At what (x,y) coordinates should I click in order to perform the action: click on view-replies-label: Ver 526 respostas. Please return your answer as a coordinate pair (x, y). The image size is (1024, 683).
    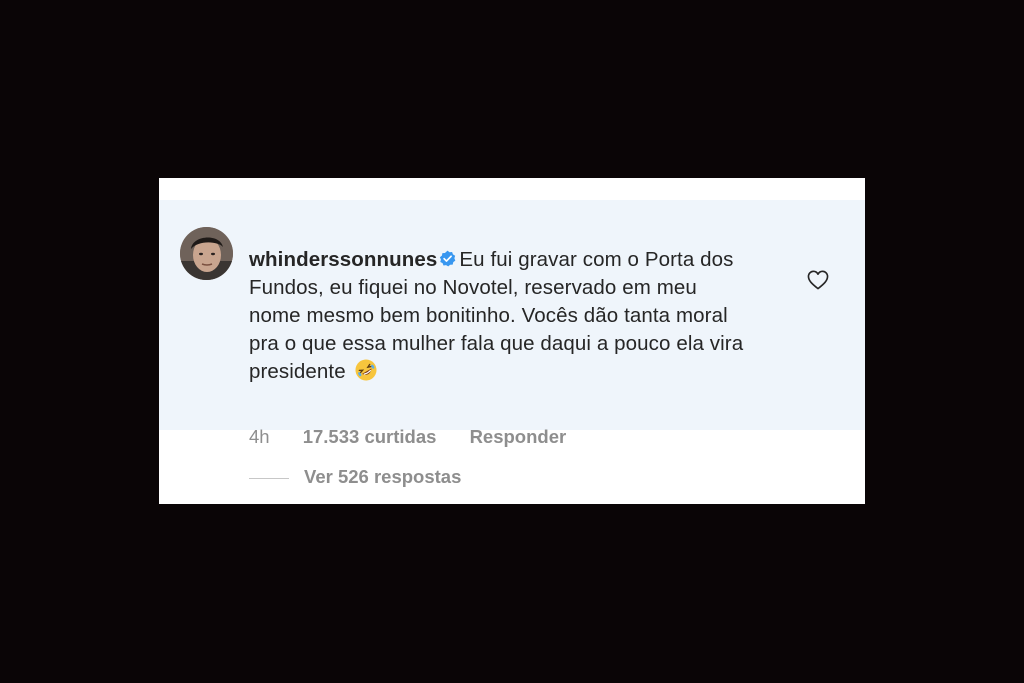
    Looking at the image, I should click on (383, 476).